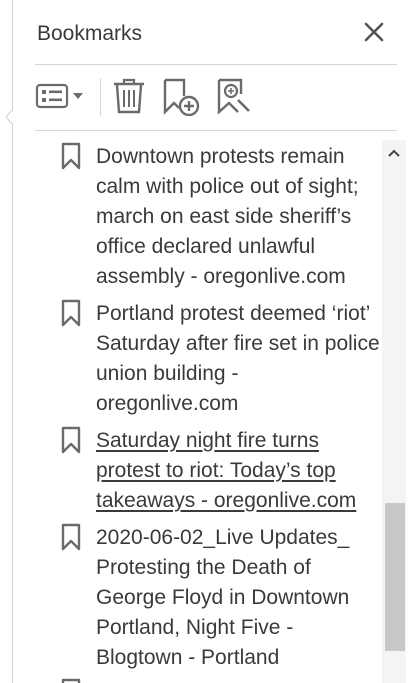 The height and width of the screenshot is (683, 413). What do you see at coordinates (100, 97) in the screenshot?
I see `toolbar-separator` at bounding box center [100, 97].